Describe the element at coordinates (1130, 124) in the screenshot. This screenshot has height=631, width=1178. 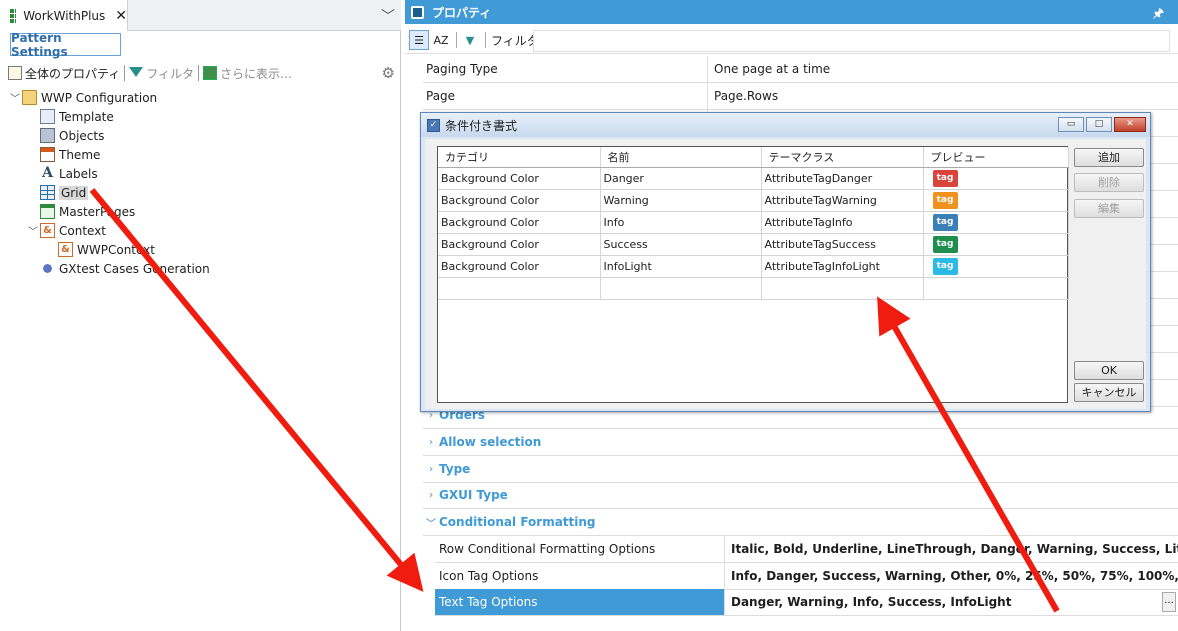
I see `close-button: ✕` at that location.